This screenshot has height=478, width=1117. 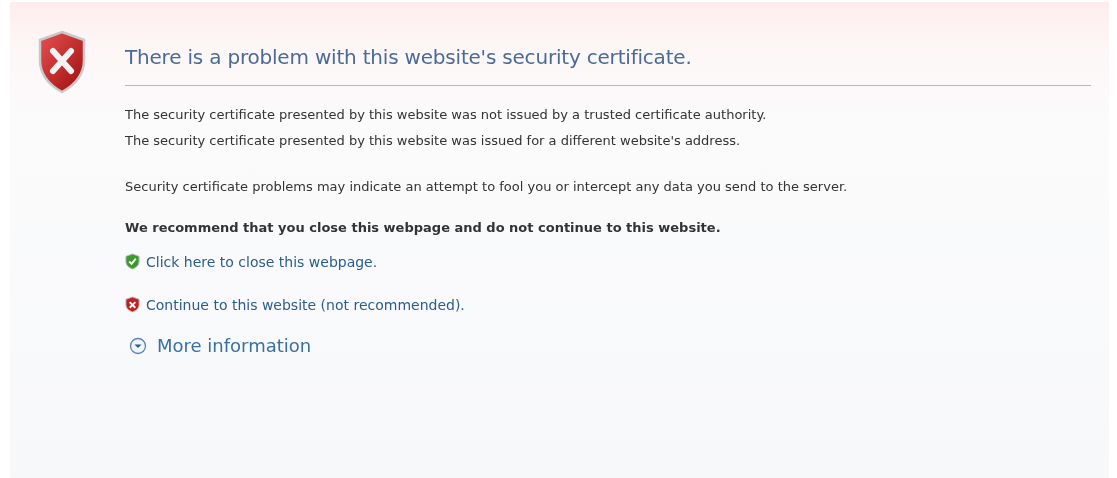 What do you see at coordinates (305, 304) in the screenshot?
I see `action-link: Continue to this website (not recommended).` at bounding box center [305, 304].